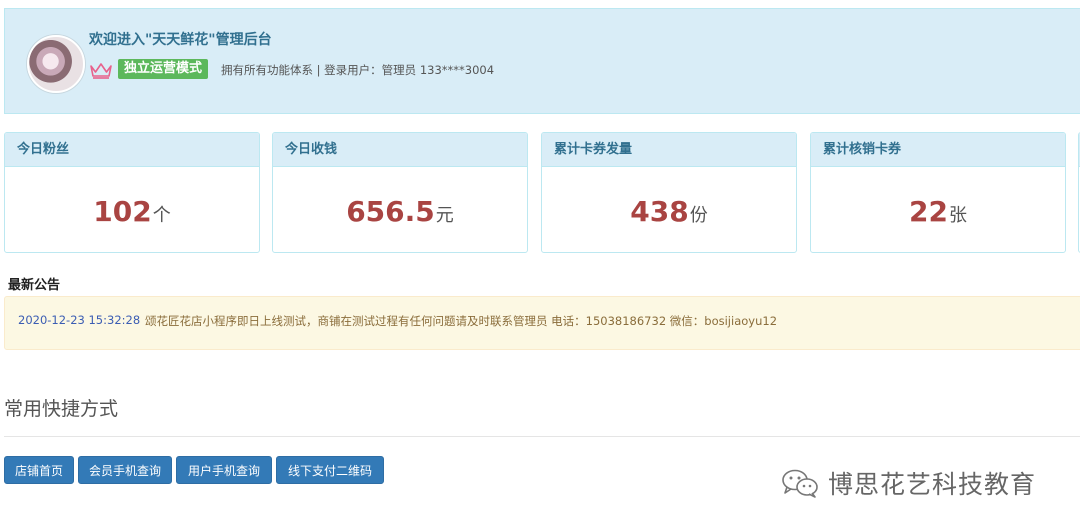  Describe the element at coordinates (669, 150) in the screenshot. I see `stat-label: 累计卡券发量` at that location.